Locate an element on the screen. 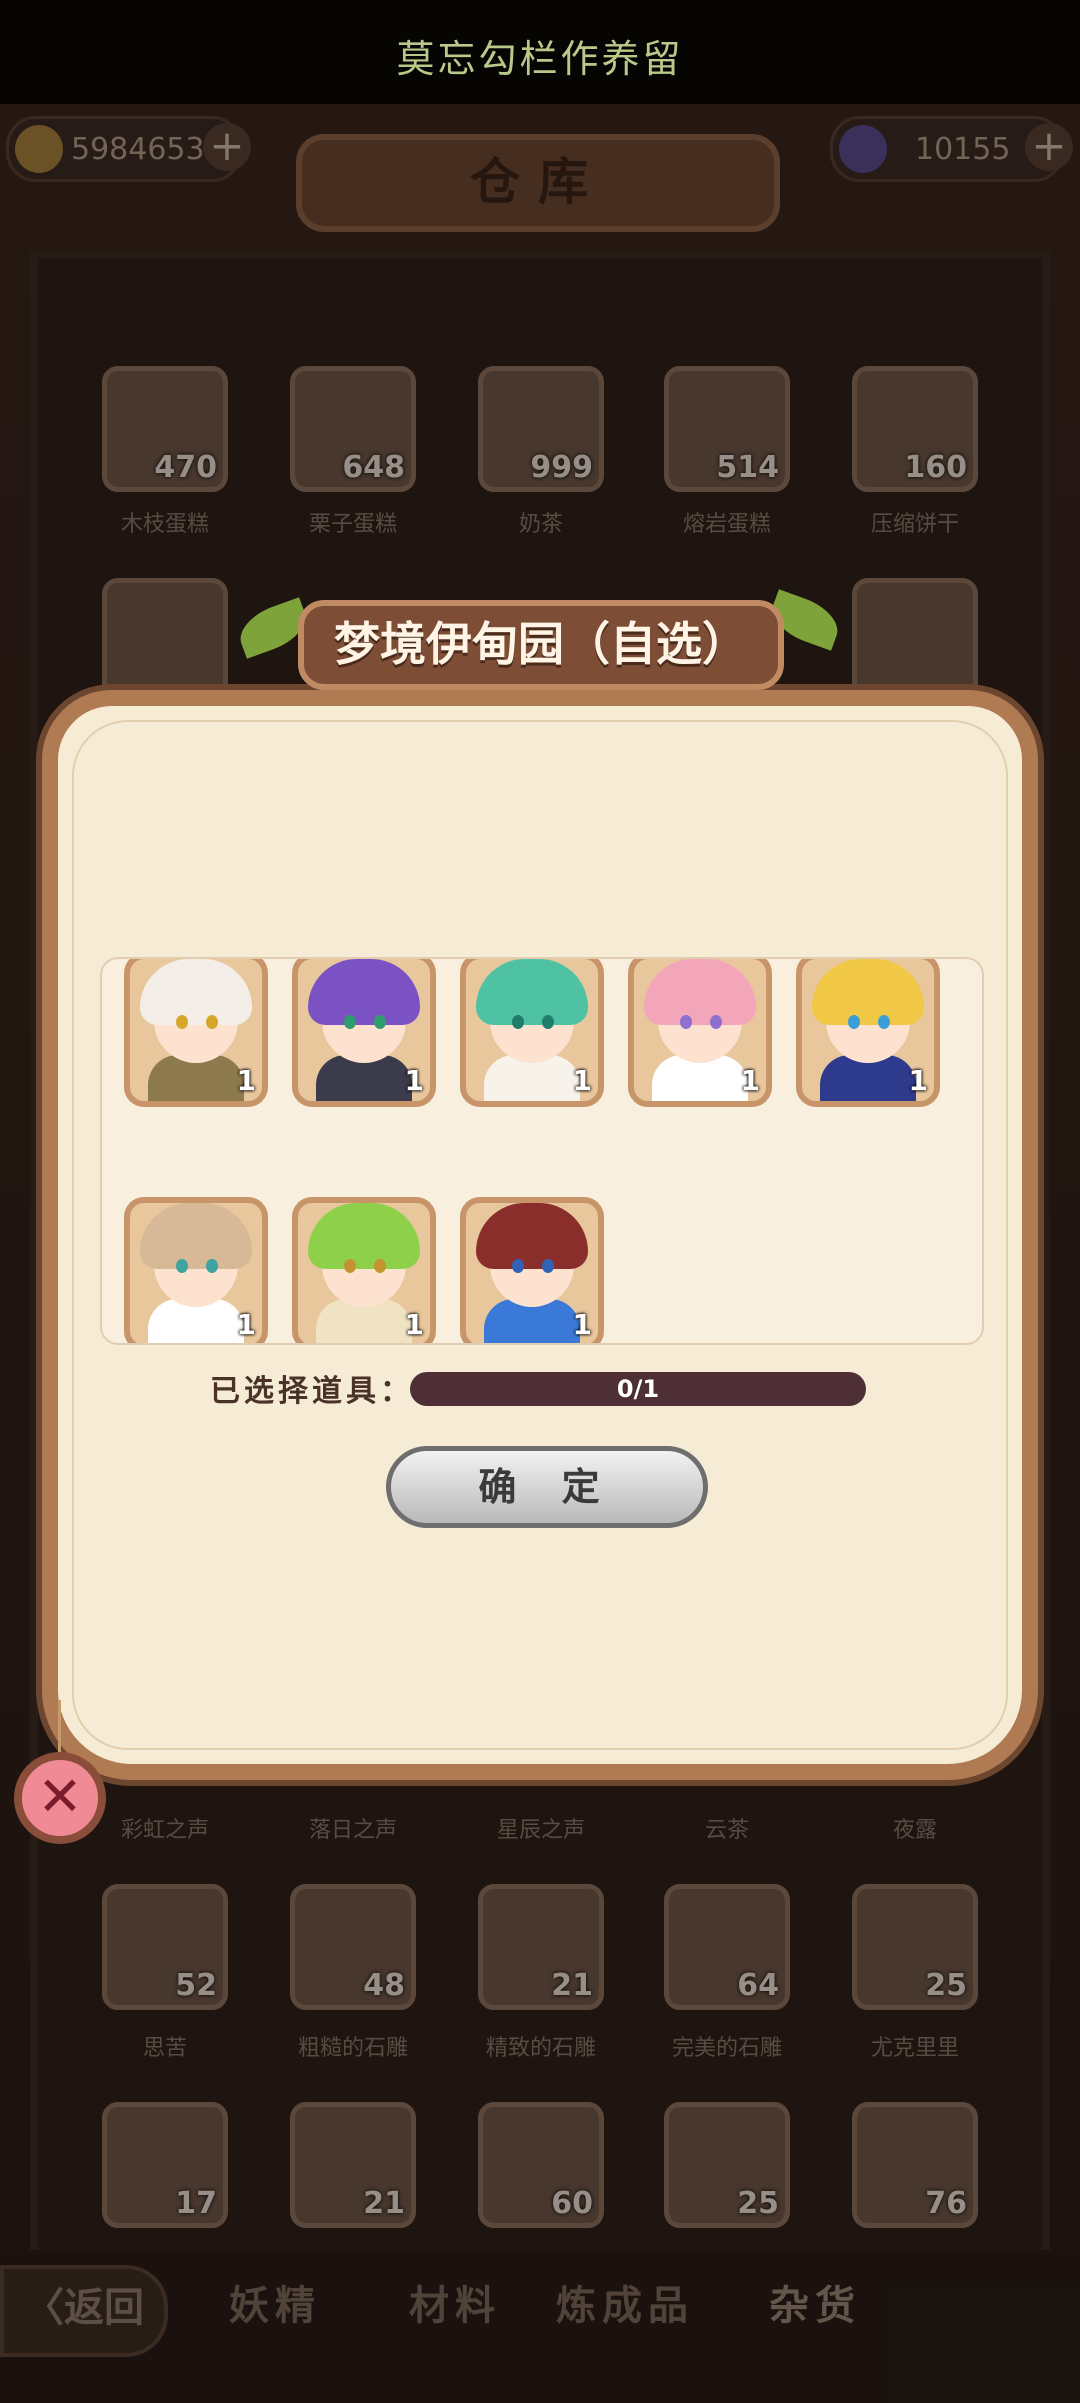  topbar-title: 莫忘勾栏作养留 is located at coordinates (540, 59).